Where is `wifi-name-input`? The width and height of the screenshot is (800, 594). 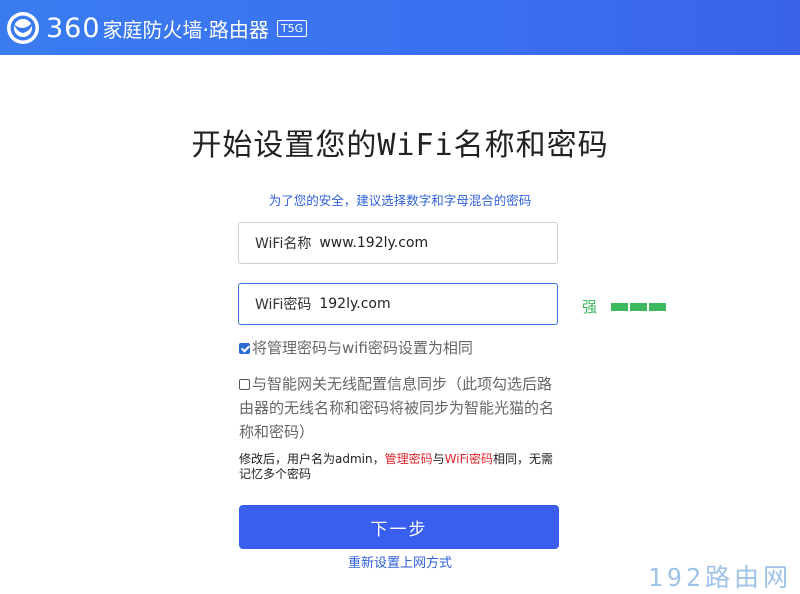
wifi-name-input is located at coordinates (419, 243).